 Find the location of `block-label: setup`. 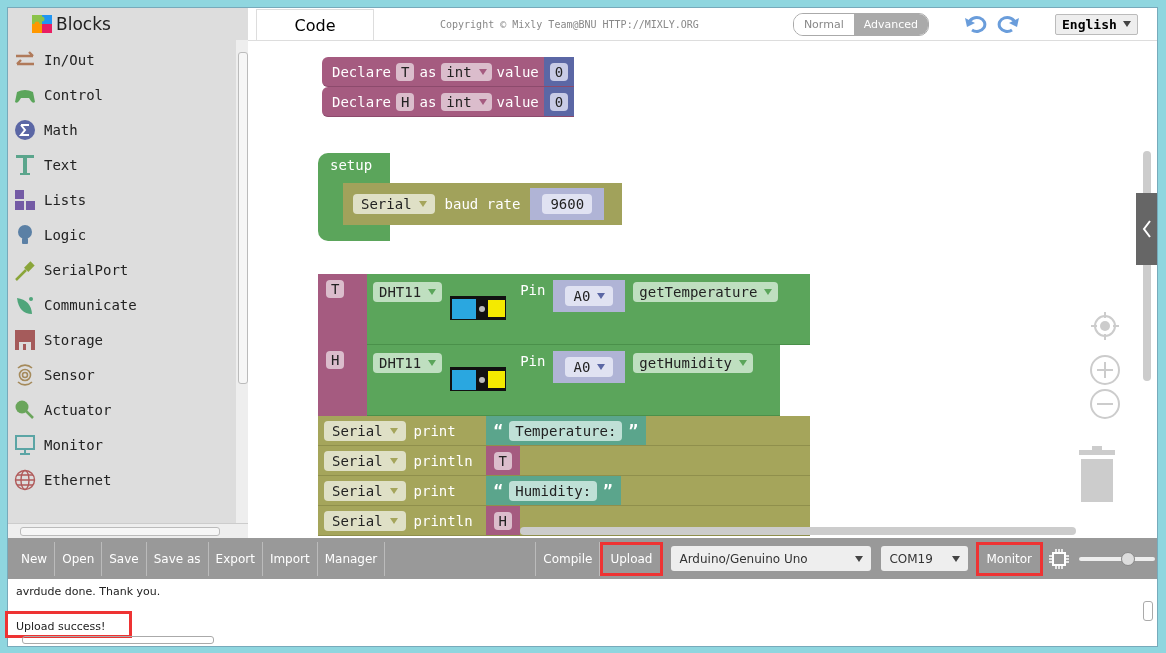

block-label: setup is located at coordinates (351, 165).